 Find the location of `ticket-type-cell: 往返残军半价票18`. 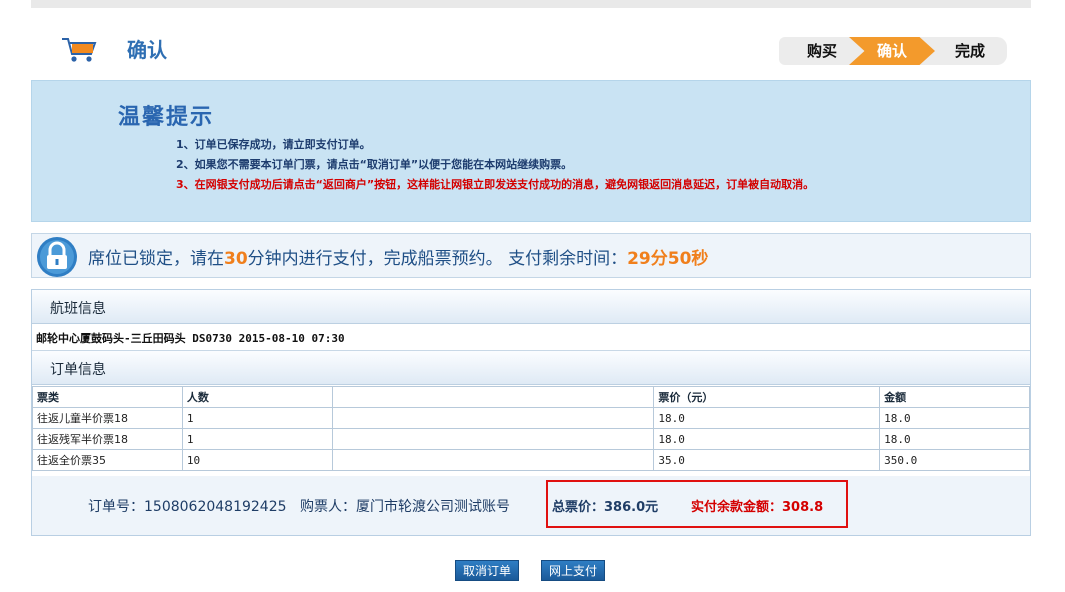

ticket-type-cell: 往返残军半价票18 is located at coordinates (107, 439).